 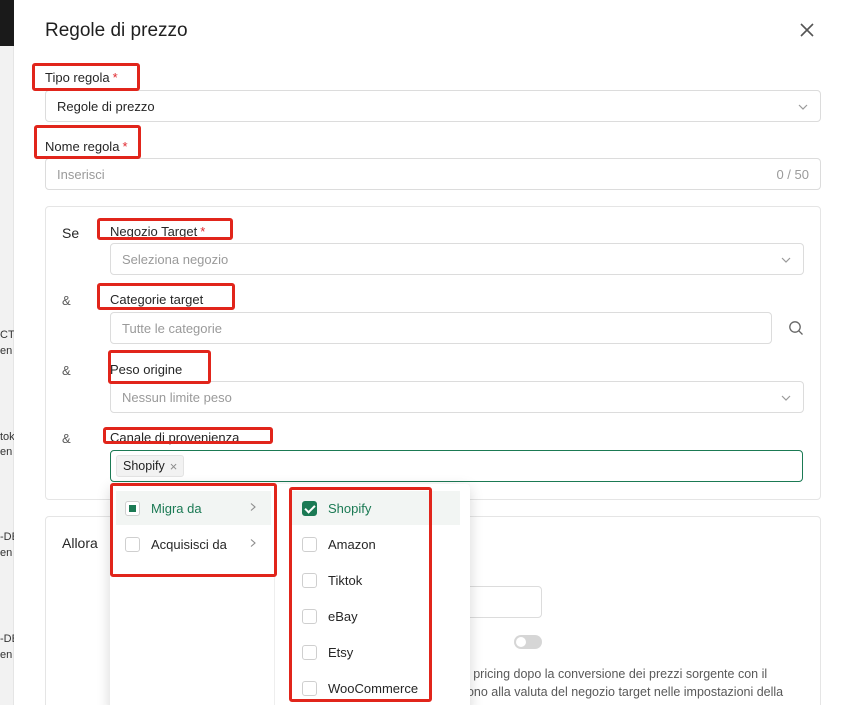 I want to click on background-page: CTO en tok en -DE en -DE en, so click(x=11, y=352).